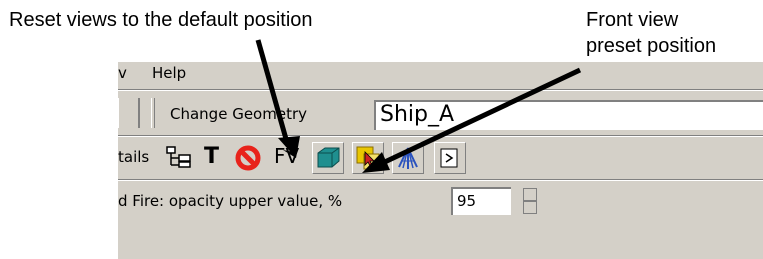 The width and height of the screenshot is (763, 259). What do you see at coordinates (273, 93) in the screenshot?
I see `reset-arrow` at bounding box center [273, 93].